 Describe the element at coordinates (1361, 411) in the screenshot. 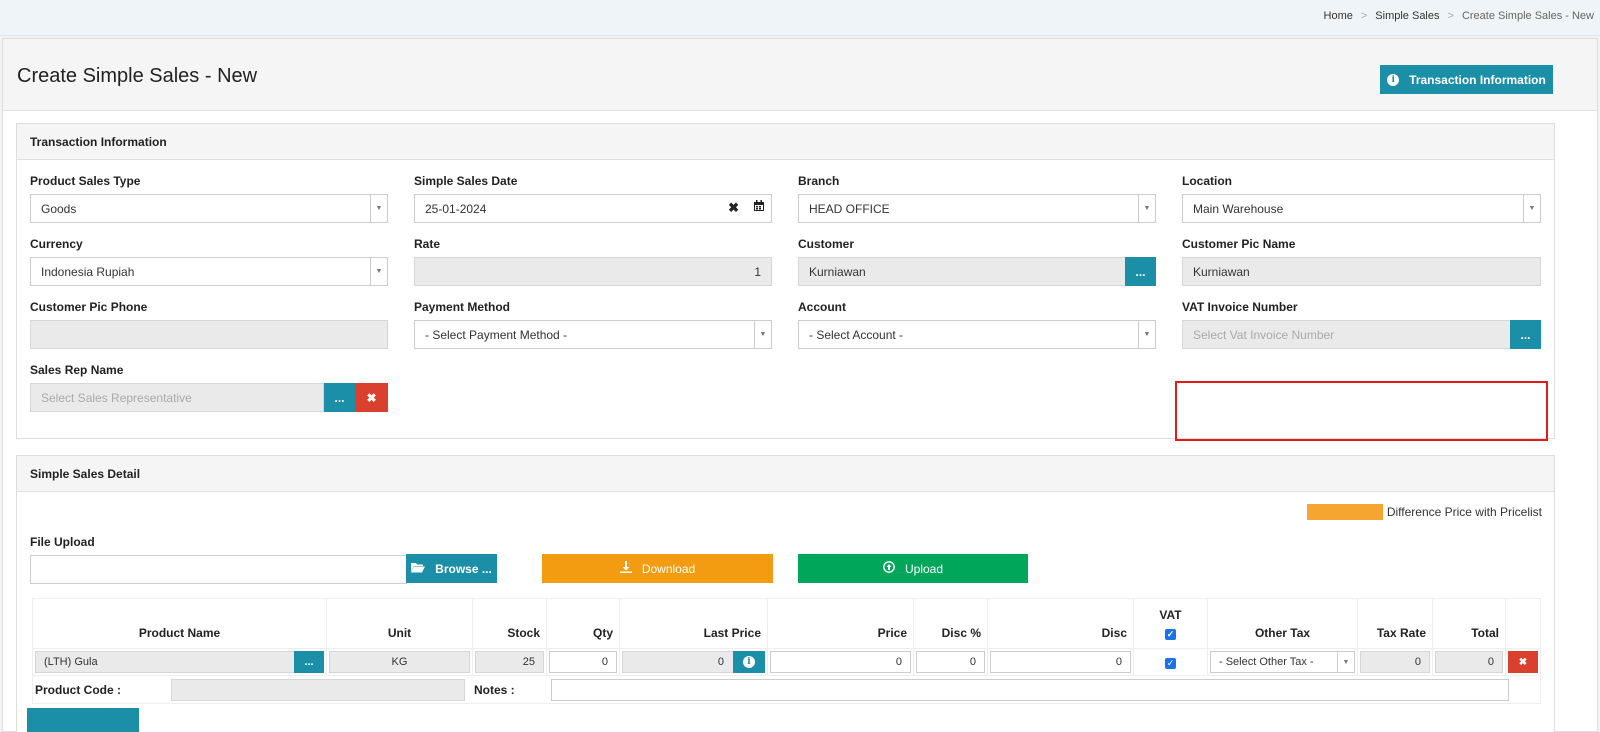

I see `highlight-box` at that location.